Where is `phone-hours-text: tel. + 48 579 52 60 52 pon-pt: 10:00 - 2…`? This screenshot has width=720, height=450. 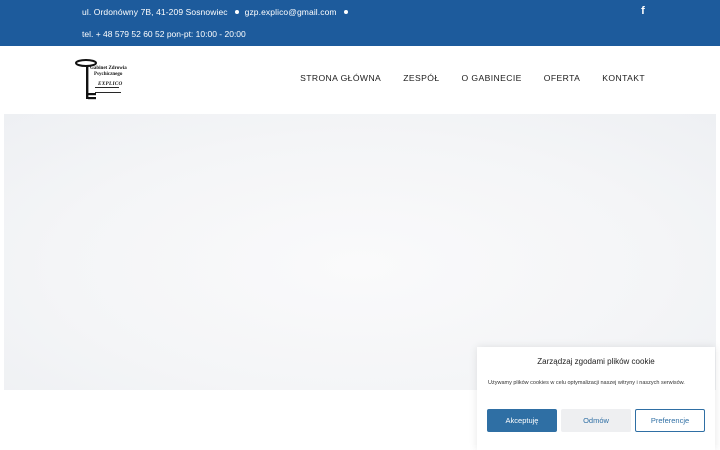 phone-hours-text: tel. + 48 579 52 60 52 pon-pt: 10:00 - 2… is located at coordinates (164, 34).